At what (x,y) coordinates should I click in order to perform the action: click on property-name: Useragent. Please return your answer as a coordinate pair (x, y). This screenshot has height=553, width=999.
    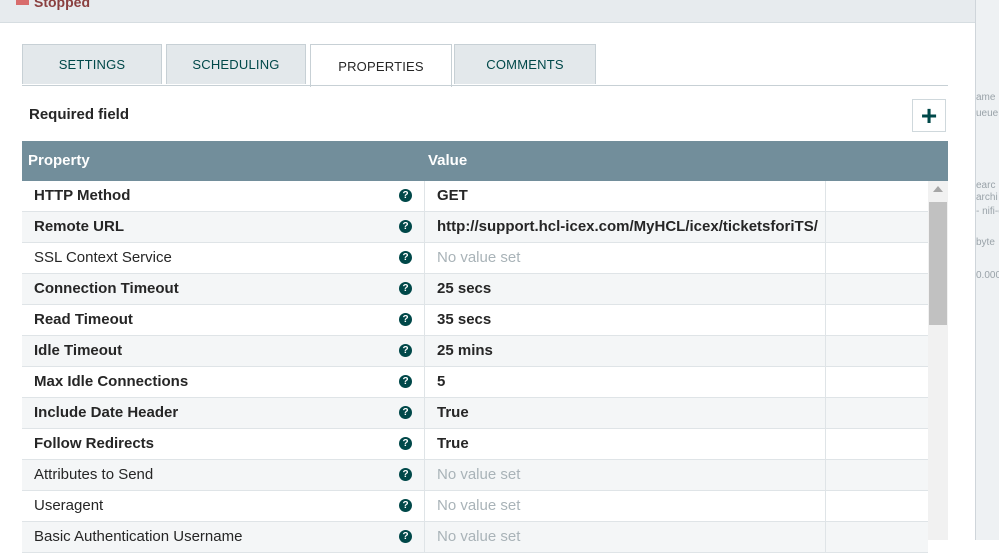
    Looking at the image, I should click on (69, 505).